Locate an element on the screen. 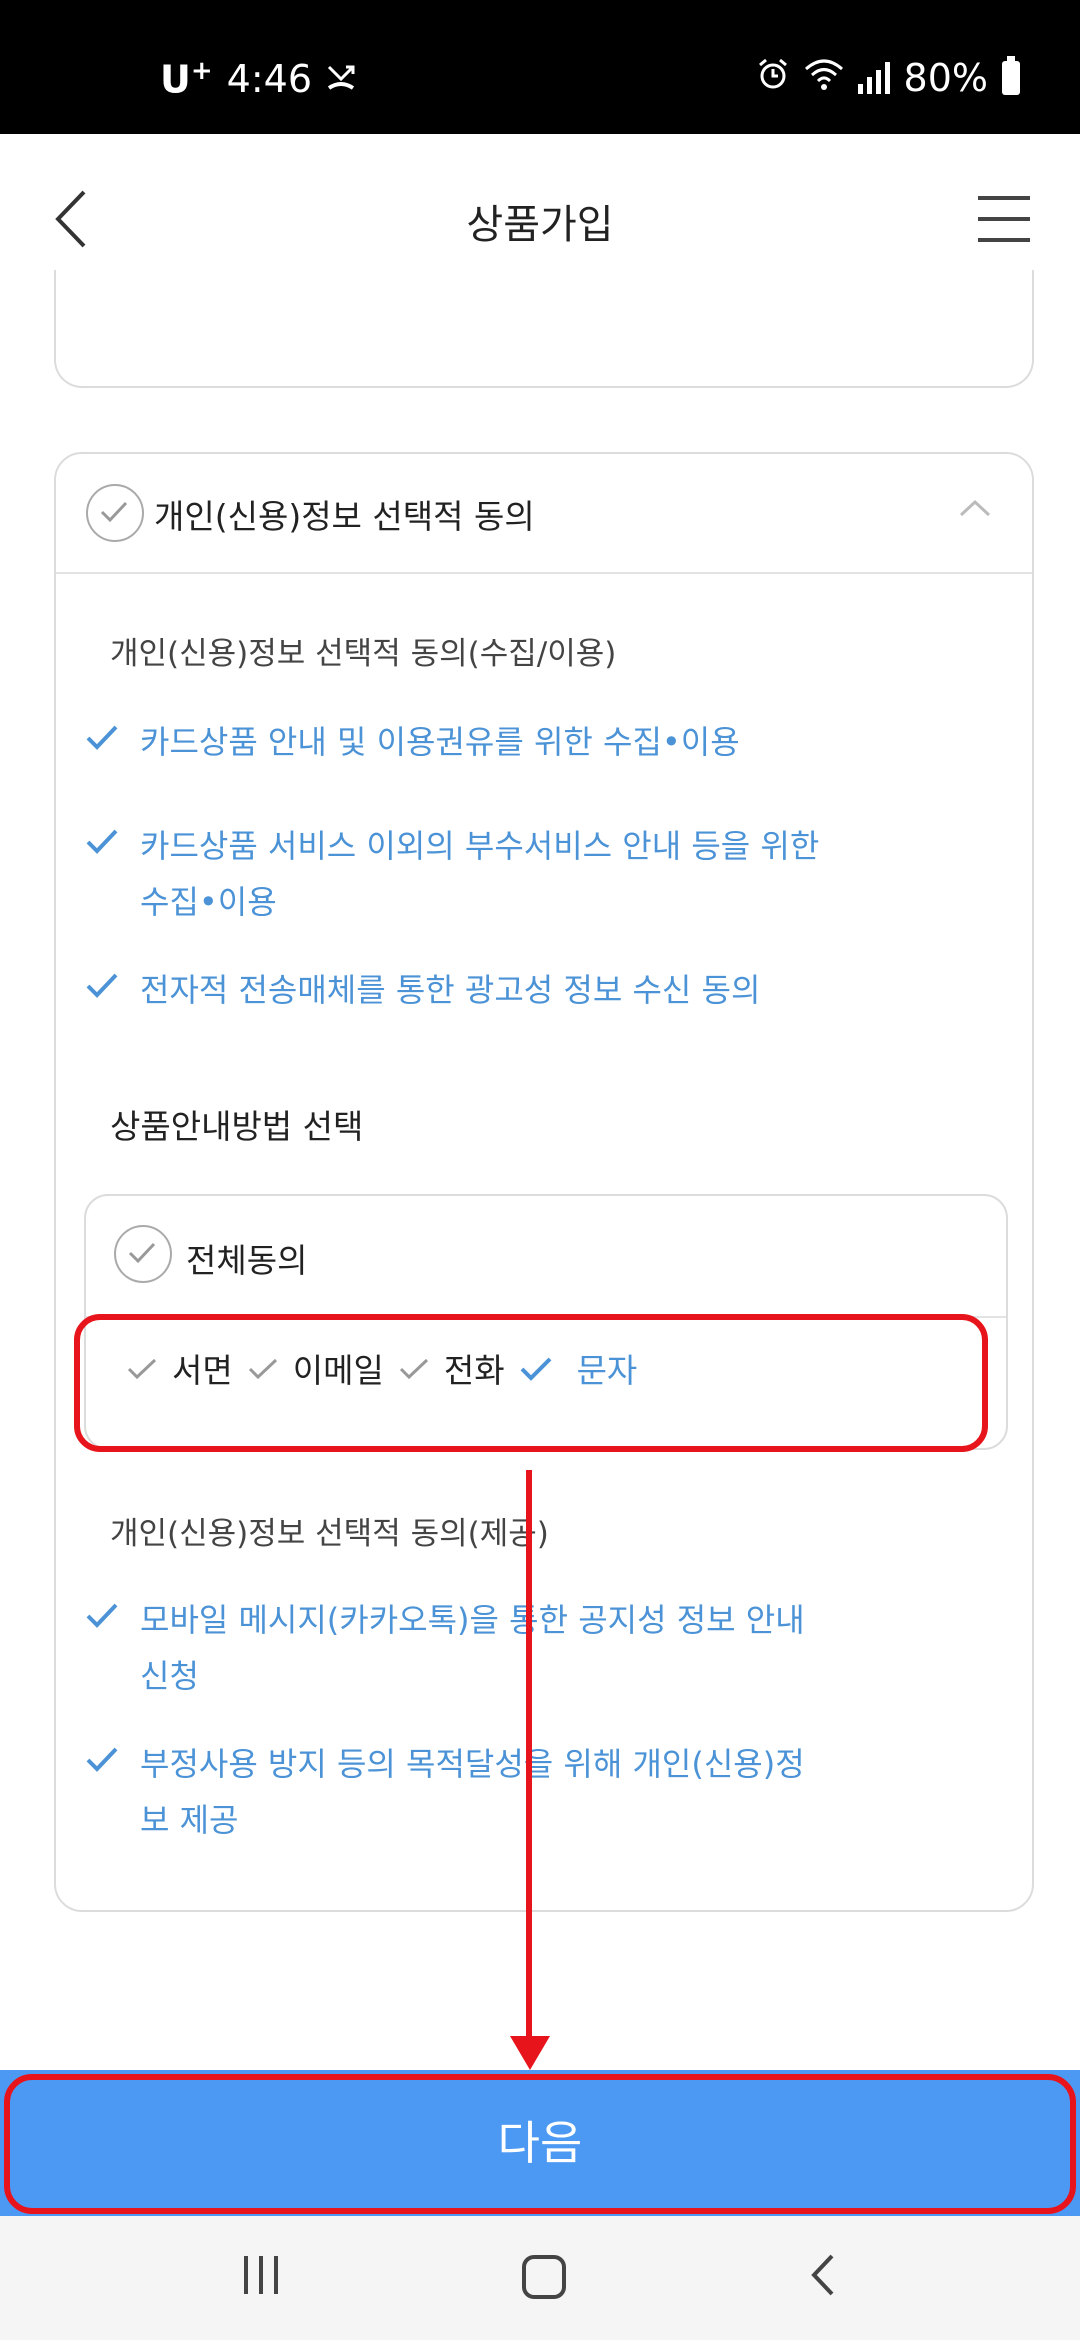  consent-item: 카드상품 서비스 이외의 부수서비스 안내 등을 위한 수집•이용 is located at coordinates (514, 874).